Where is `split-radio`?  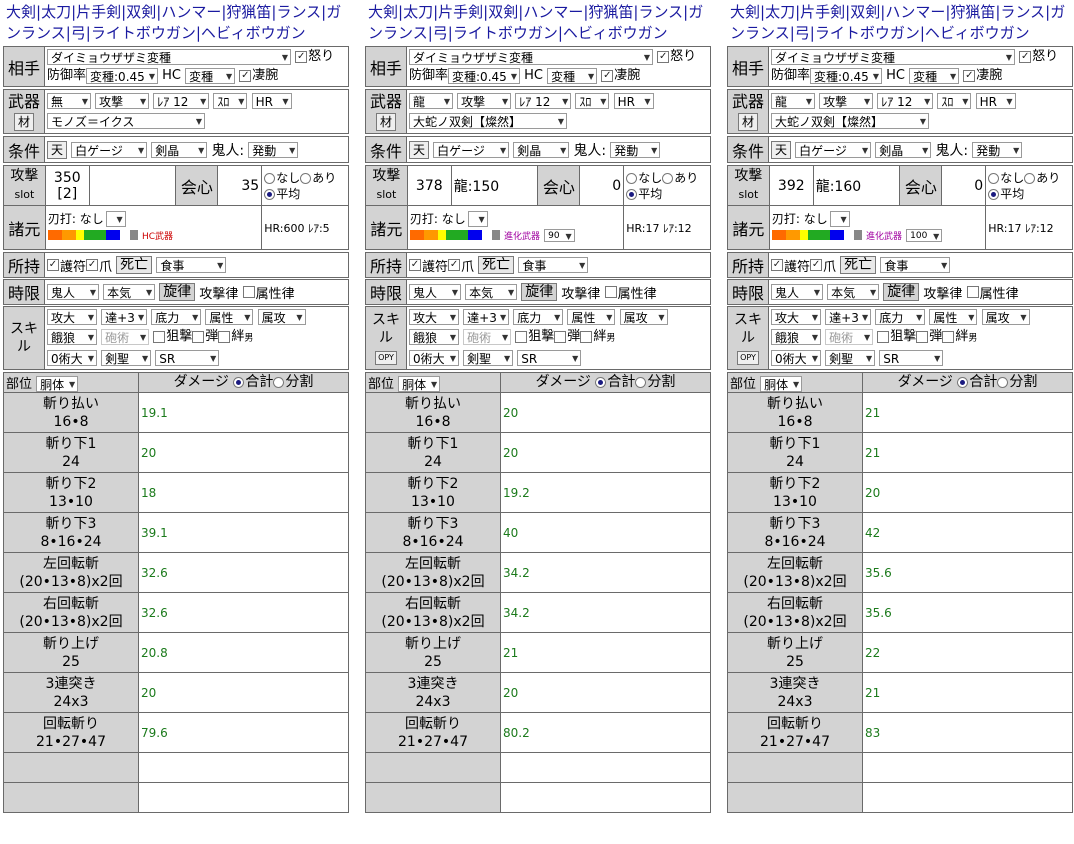 split-radio is located at coordinates (1003, 382).